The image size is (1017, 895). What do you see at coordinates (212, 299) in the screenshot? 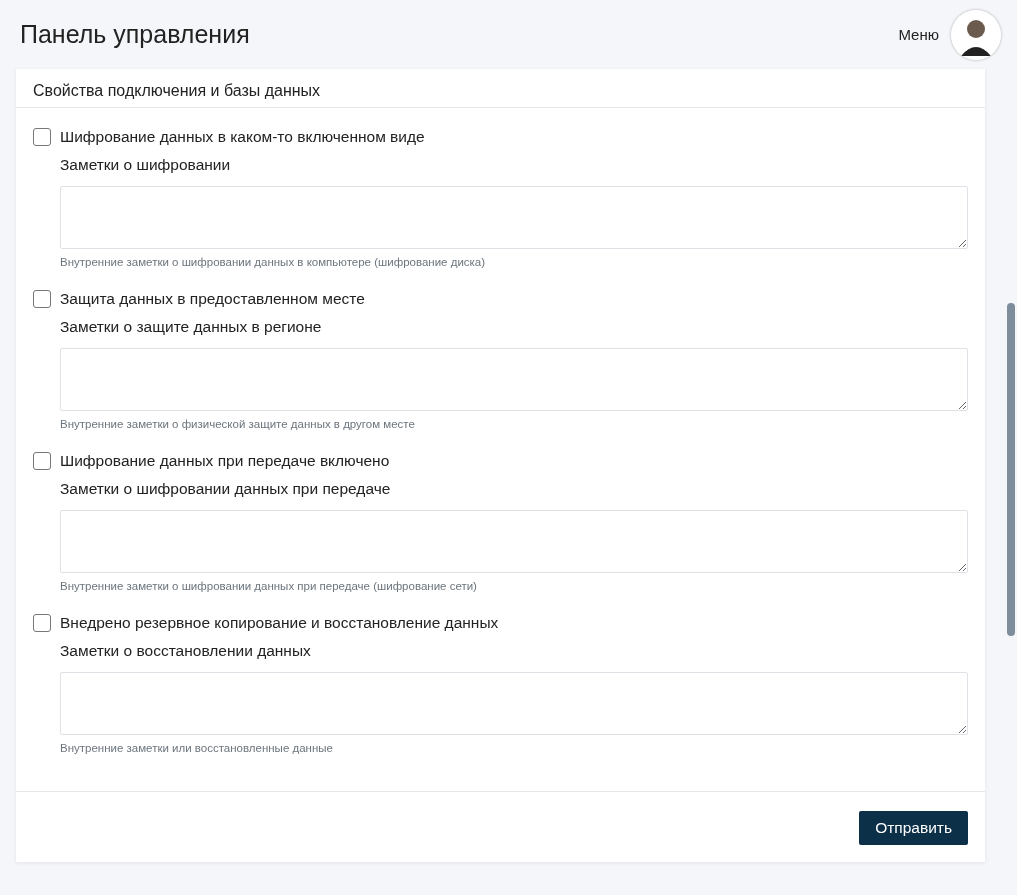
I see `checkbox-label: Защита данных в предоставленном месте` at bounding box center [212, 299].